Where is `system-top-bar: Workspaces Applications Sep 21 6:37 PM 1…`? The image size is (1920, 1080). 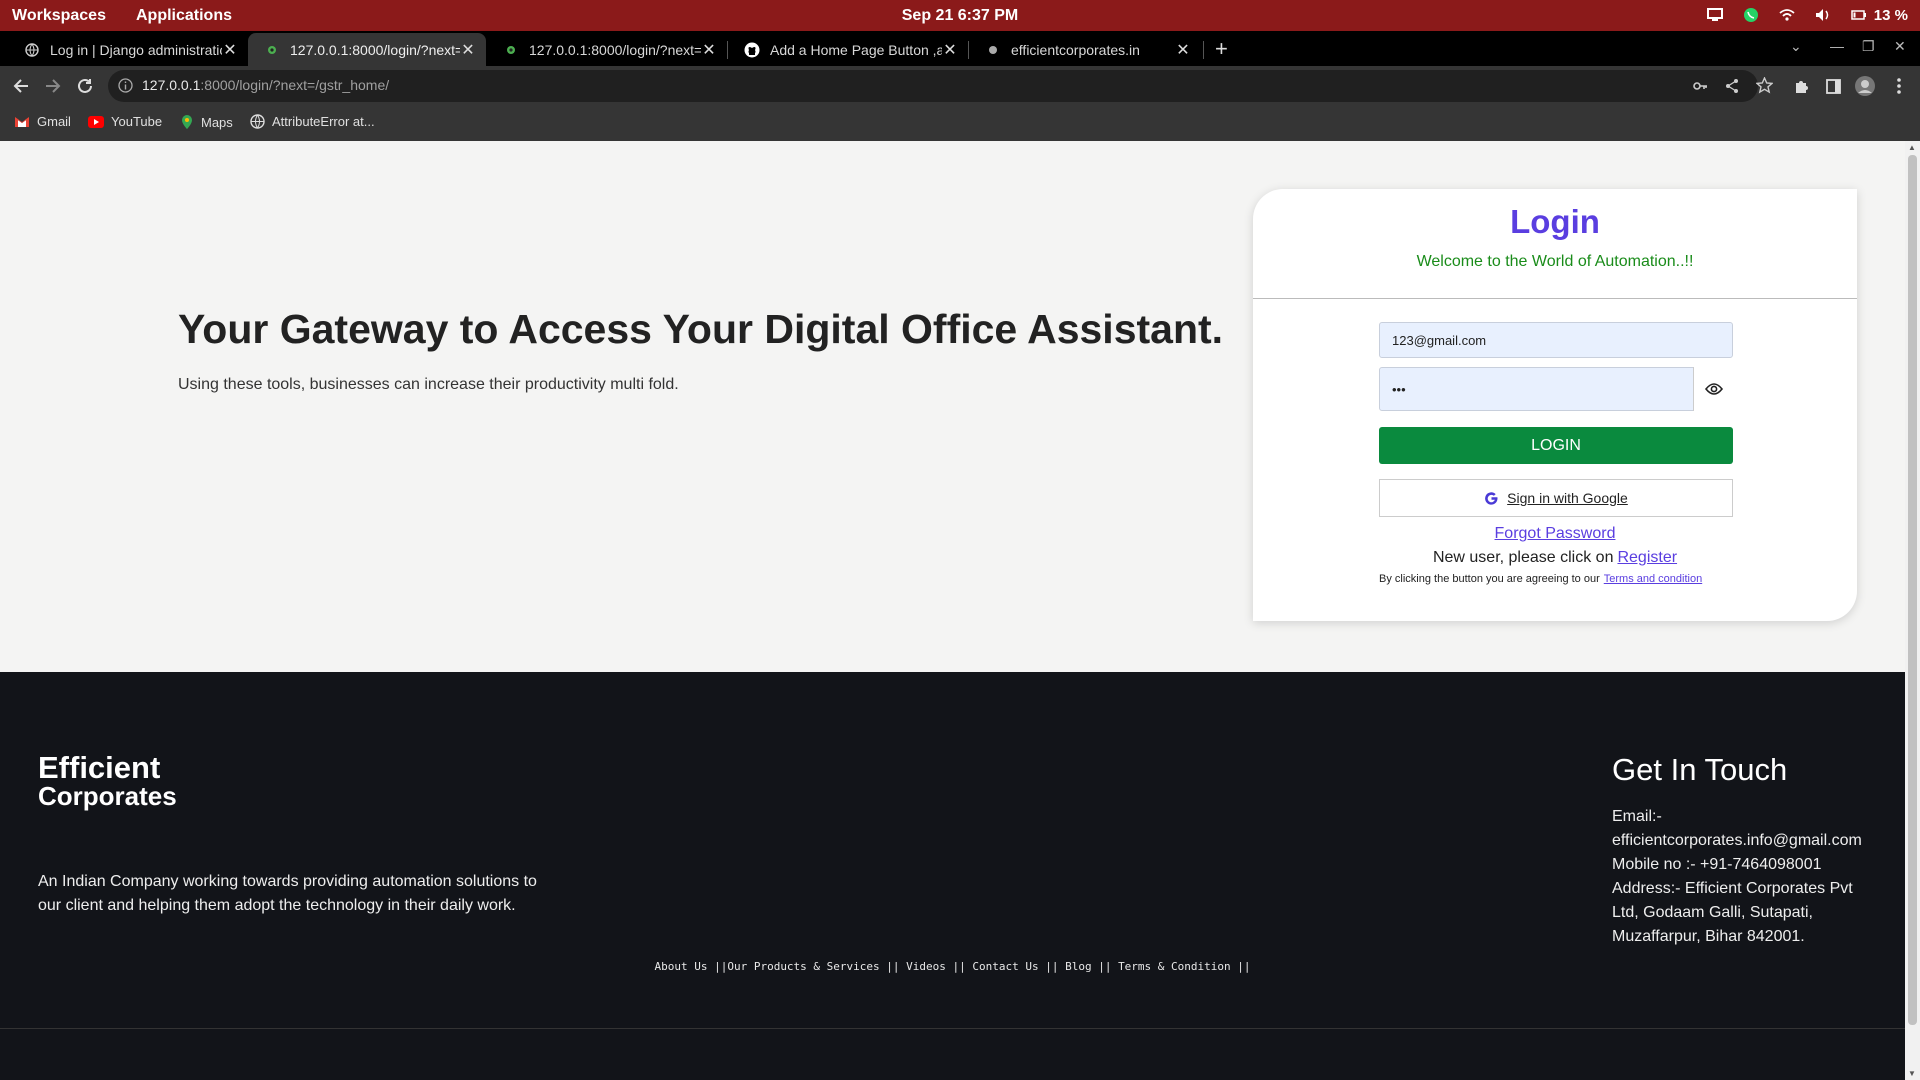 system-top-bar: Workspaces Applications Sep 21 6:37 PM 1… is located at coordinates (960, 15).